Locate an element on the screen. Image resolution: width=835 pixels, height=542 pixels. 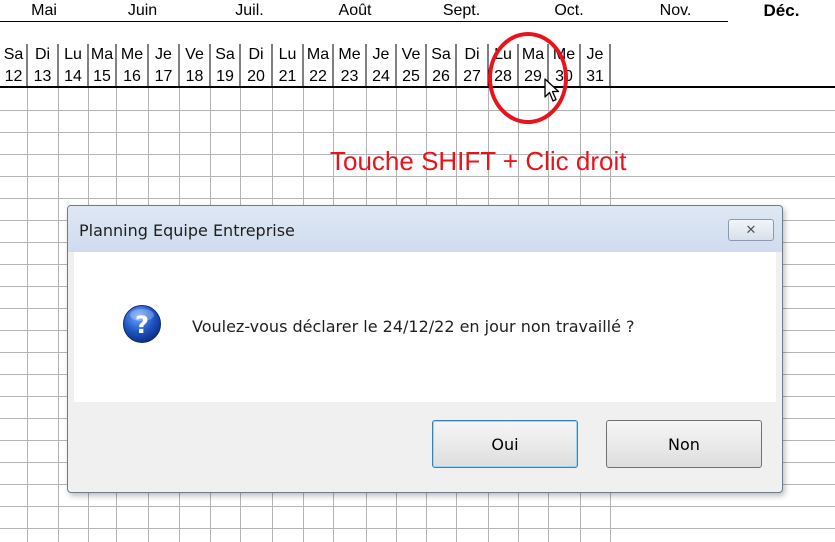
tab-2: Juin is located at coordinates (142, 11).